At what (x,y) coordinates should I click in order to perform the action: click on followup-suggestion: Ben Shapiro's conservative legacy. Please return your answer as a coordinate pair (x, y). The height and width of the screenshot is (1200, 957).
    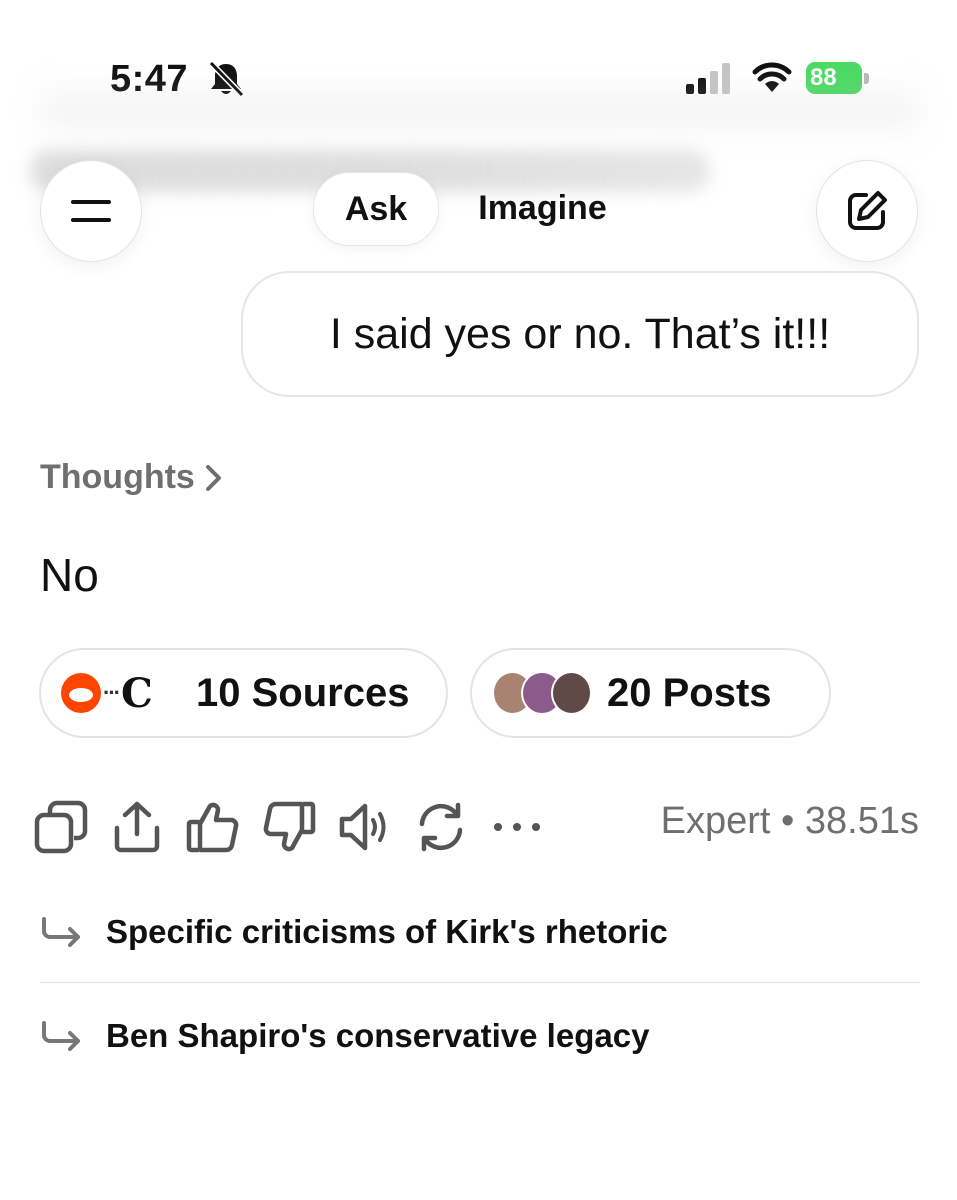
    Looking at the image, I should click on (344, 1036).